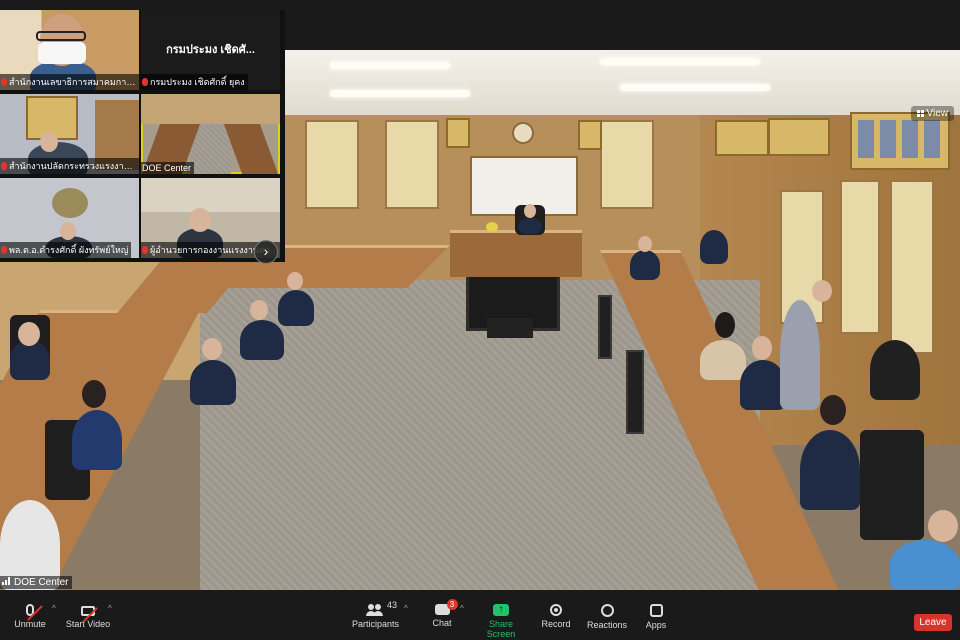 Image resolution: width=960 pixels, height=640 pixels. I want to click on chair, so click(892, 485).